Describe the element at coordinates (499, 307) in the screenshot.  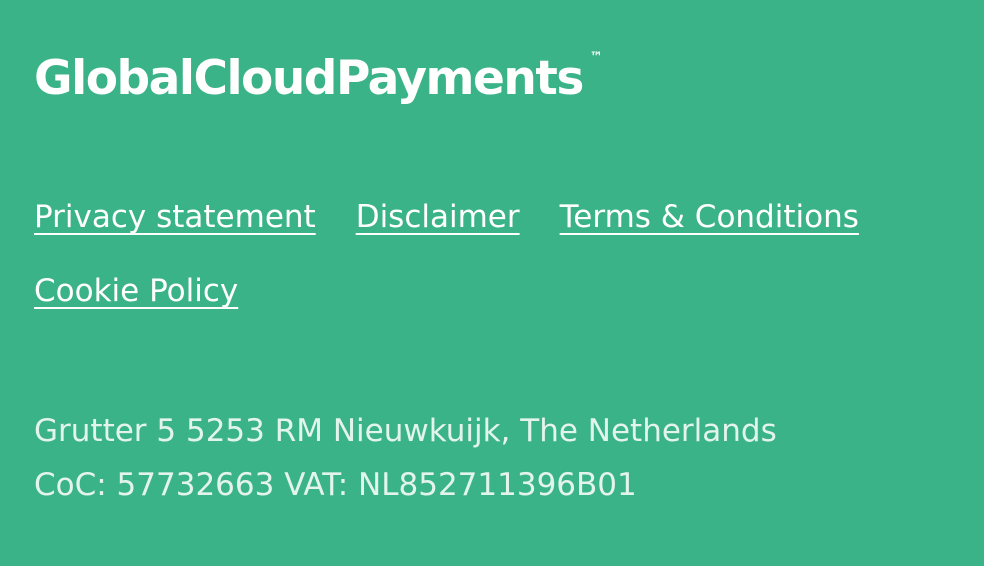
I see `legal-links-row-2: Cookie Policy` at that location.